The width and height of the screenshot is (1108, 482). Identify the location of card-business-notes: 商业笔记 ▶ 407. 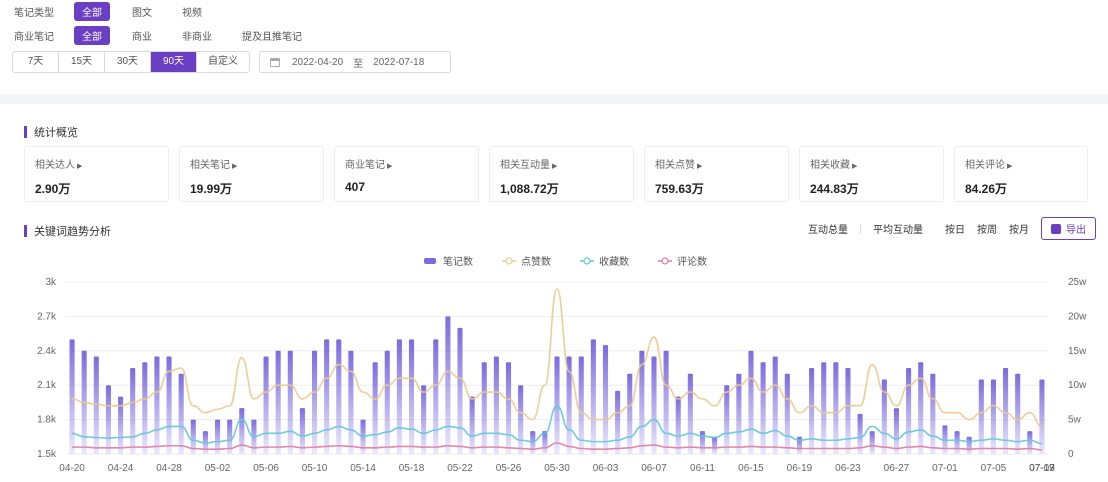
(406, 174).